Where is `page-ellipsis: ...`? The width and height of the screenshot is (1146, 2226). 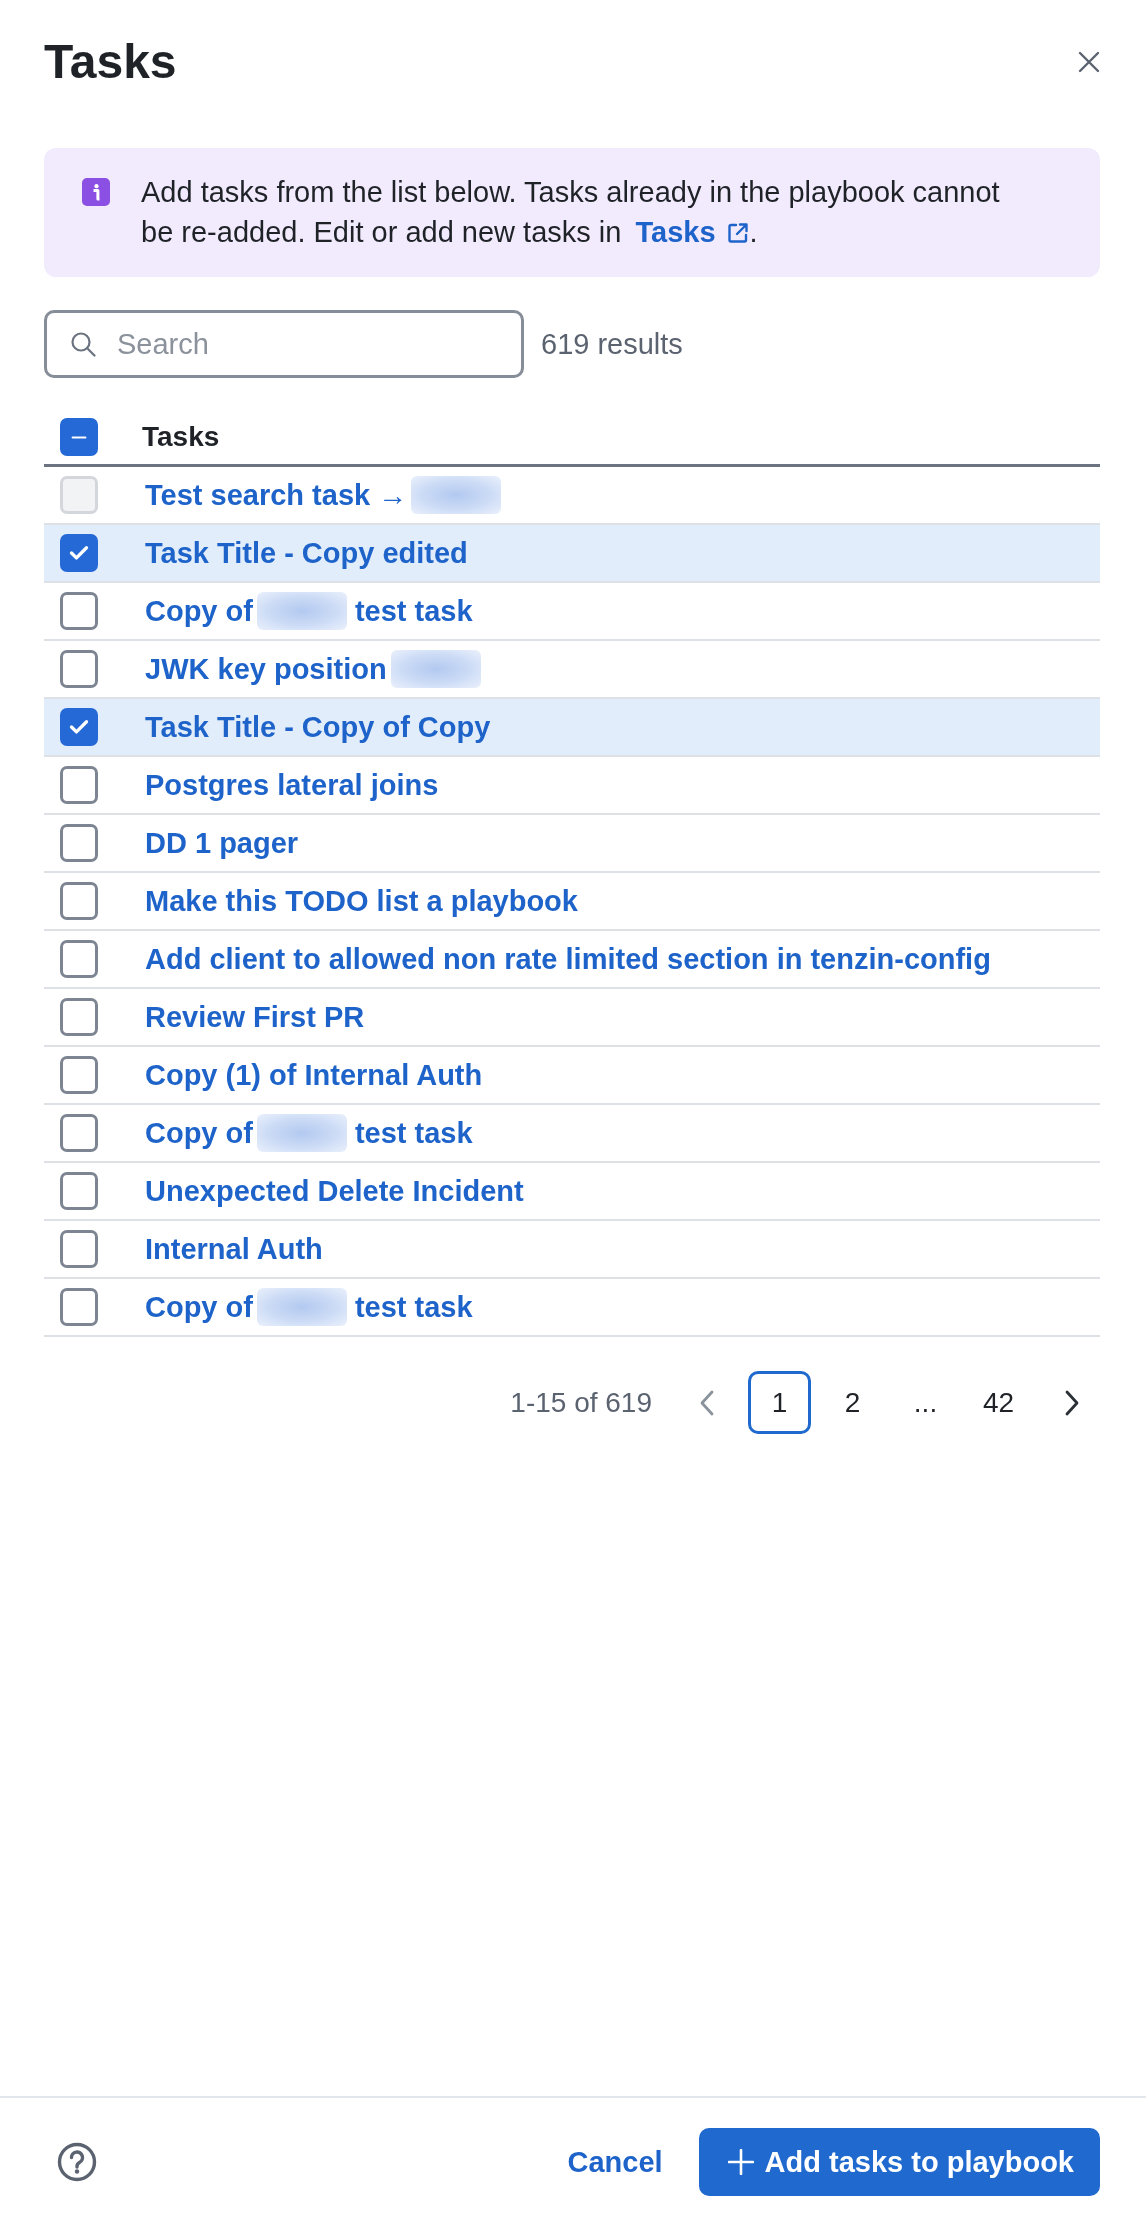 page-ellipsis: ... is located at coordinates (925, 1402).